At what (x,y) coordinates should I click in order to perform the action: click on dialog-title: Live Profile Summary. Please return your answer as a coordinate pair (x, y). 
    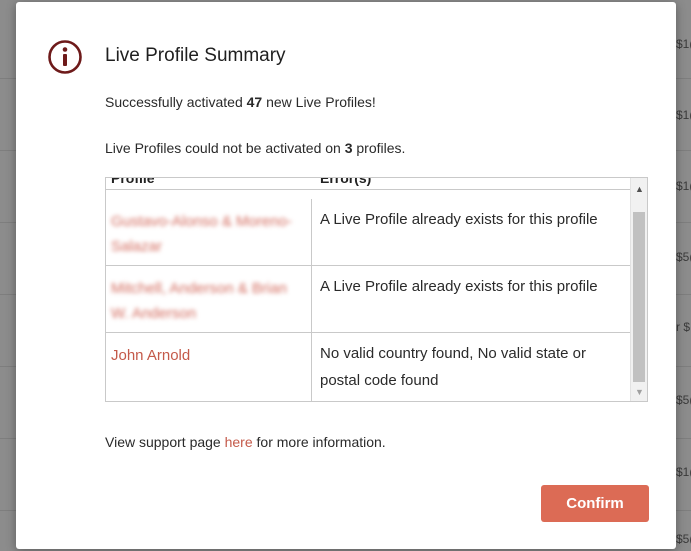
    Looking at the image, I should click on (195, 55).